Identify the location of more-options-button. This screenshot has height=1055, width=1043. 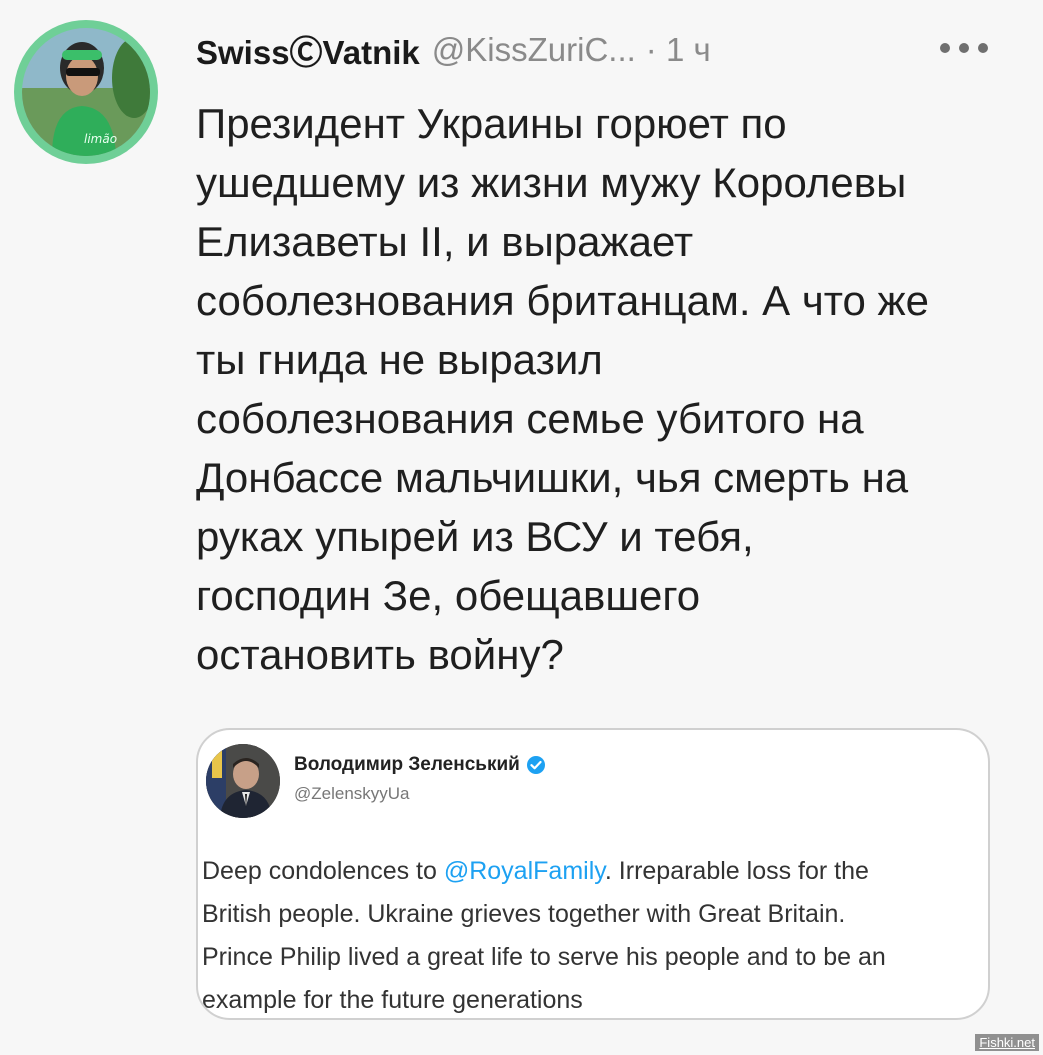
(964, 48).